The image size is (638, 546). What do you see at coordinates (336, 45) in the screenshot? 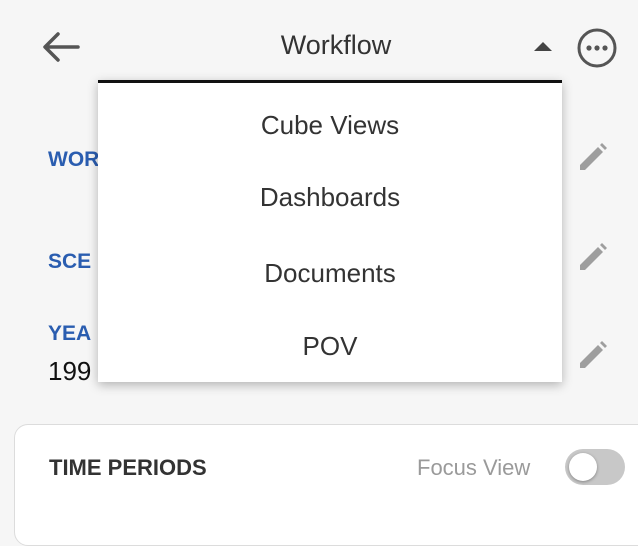
I see `page-title: Workflow` at bounding box center [336, 45].